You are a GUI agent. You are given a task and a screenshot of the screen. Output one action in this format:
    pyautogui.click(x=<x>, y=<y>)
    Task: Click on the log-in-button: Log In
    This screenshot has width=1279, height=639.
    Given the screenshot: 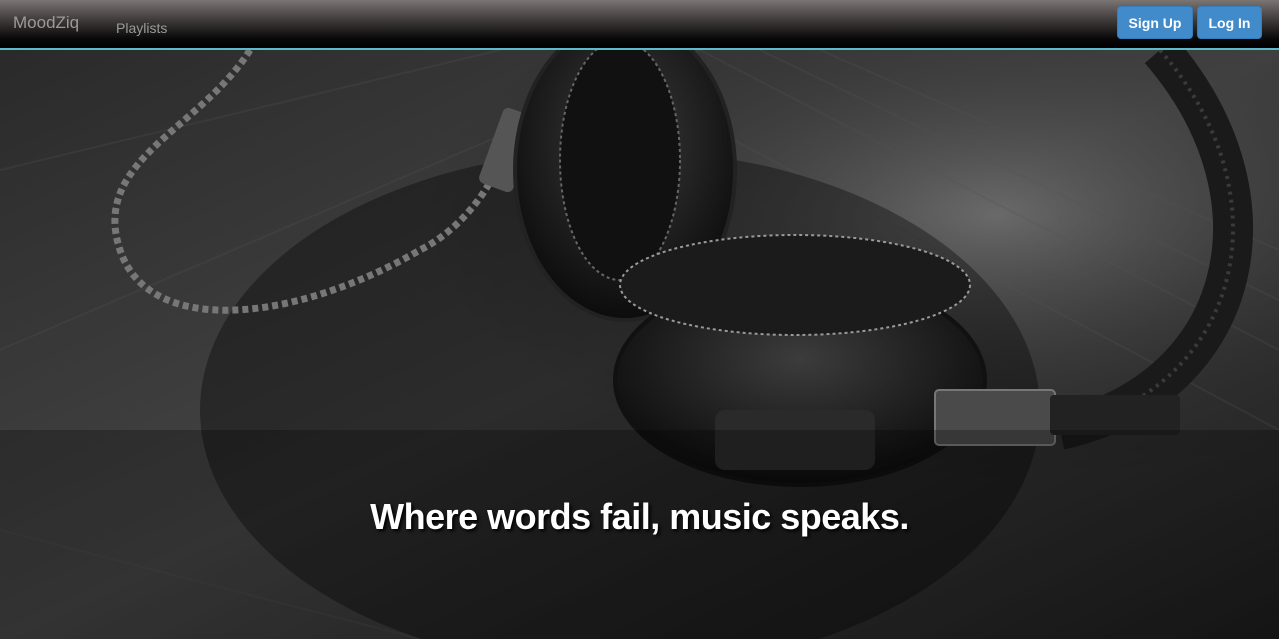 What is the action you would take?
    pyautogui.click(x=1229, y=22)
    